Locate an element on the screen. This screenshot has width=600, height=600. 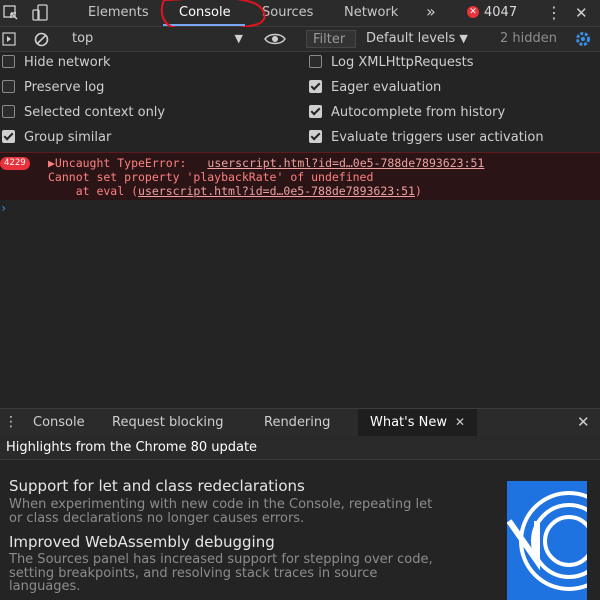
console-prompt-icon: › is located at coordinates (4, 208).